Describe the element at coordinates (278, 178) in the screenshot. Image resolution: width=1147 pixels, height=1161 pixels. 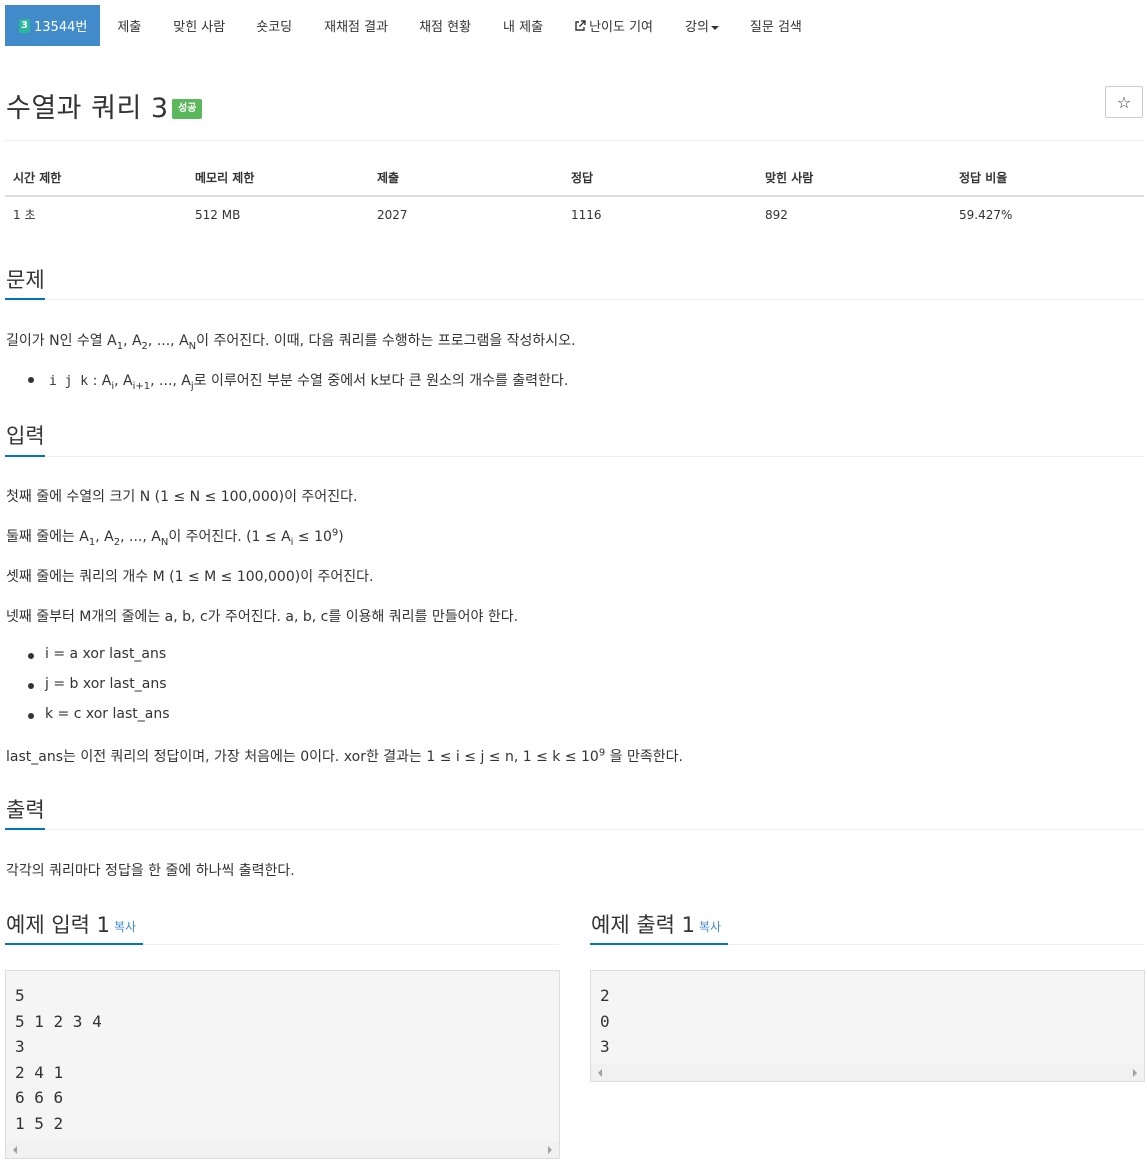
I see `table-header: 메모리 제한` at that location.